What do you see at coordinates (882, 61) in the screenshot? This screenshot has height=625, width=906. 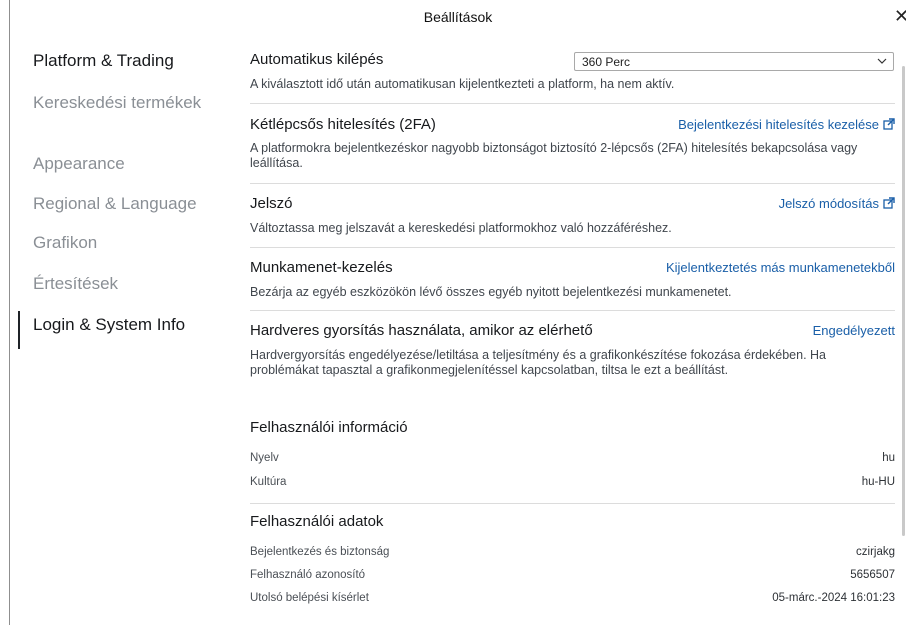 I see `chevron-down-icon` at bounding box center [882, 61].